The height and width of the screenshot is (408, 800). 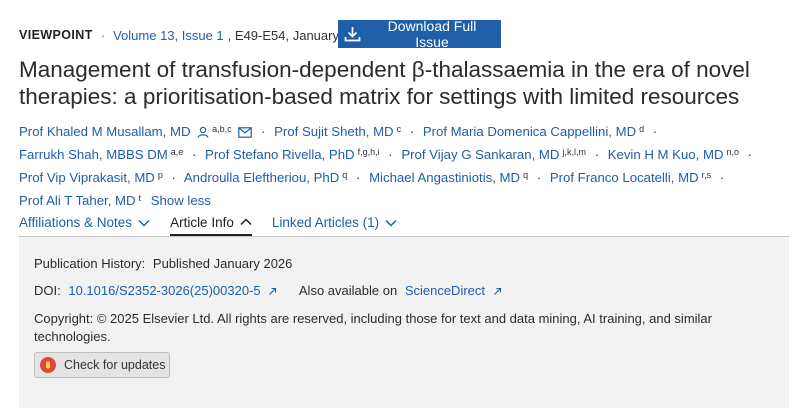 What do you see at coordinates (261, 177) in the screenshot?
I see `author-link: Androulla Eleftheriou, PhD` at bounding box center [261, 177].